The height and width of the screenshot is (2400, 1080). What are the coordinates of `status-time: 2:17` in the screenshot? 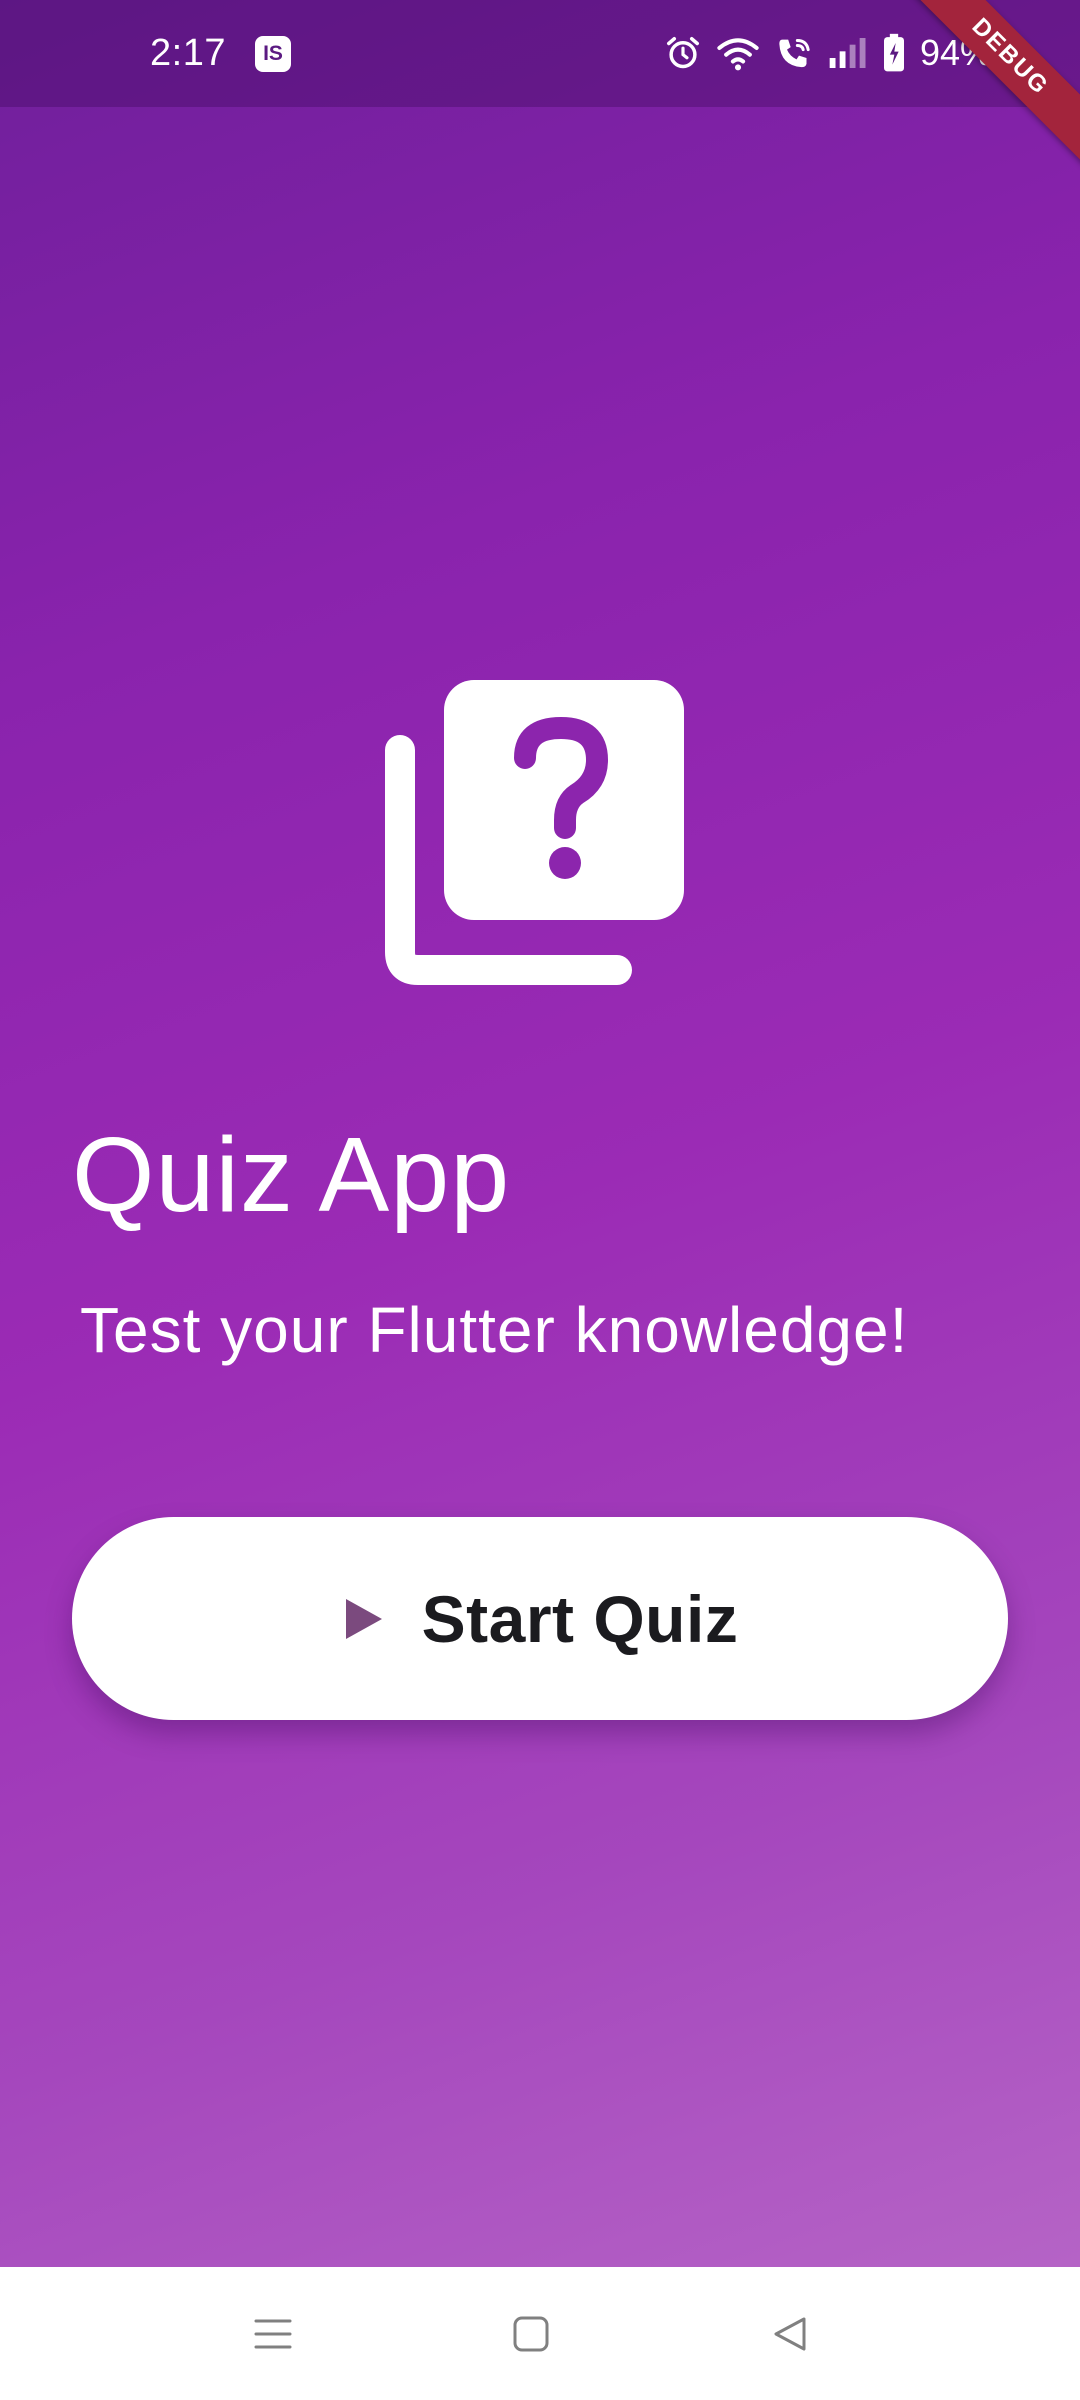 It's located at (188, 53).